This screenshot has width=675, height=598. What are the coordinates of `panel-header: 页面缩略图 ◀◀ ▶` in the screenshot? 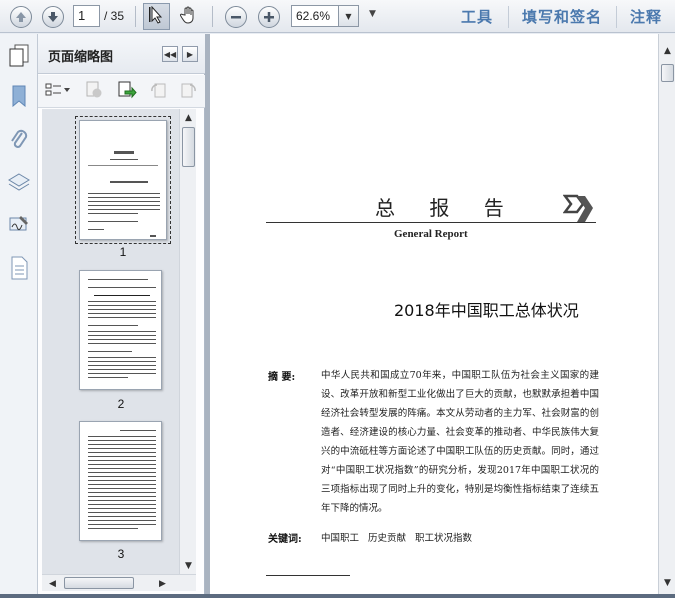 It's located at (121, 54).